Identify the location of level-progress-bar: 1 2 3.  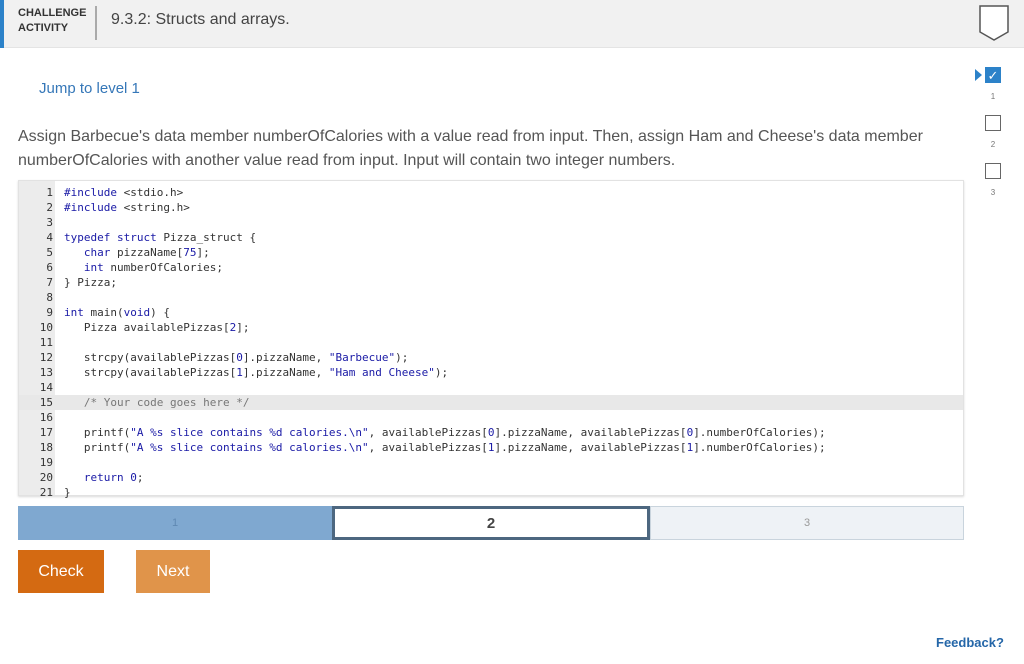
(491, 523).